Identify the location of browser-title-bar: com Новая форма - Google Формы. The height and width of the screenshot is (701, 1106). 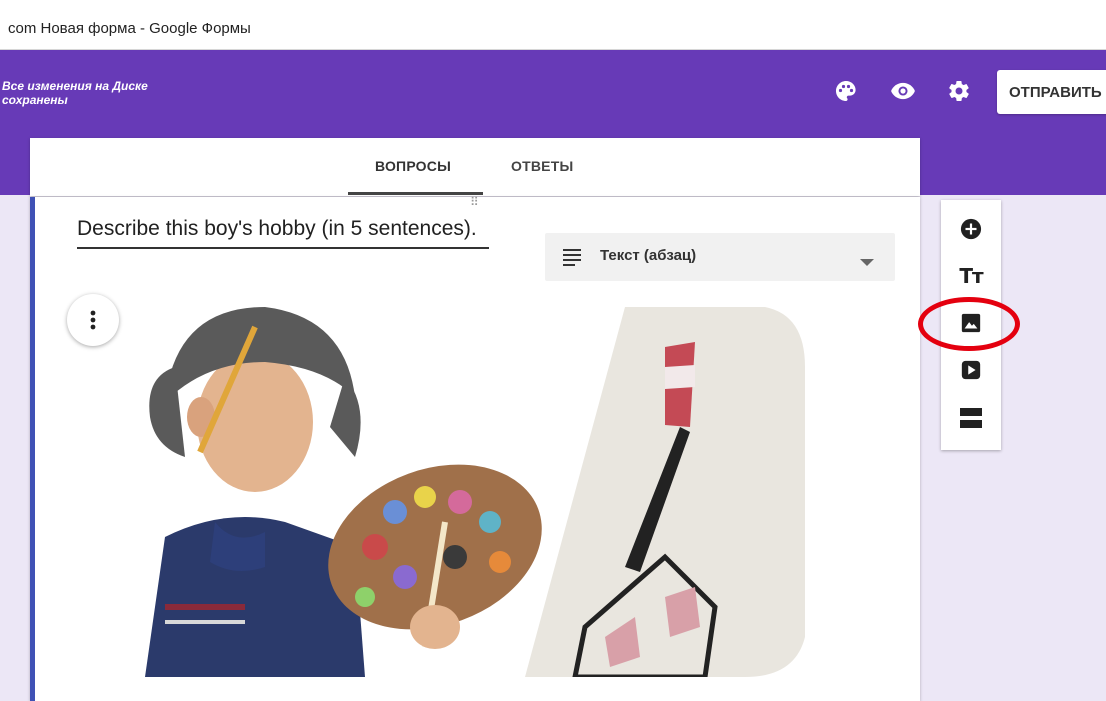
(553, 25).